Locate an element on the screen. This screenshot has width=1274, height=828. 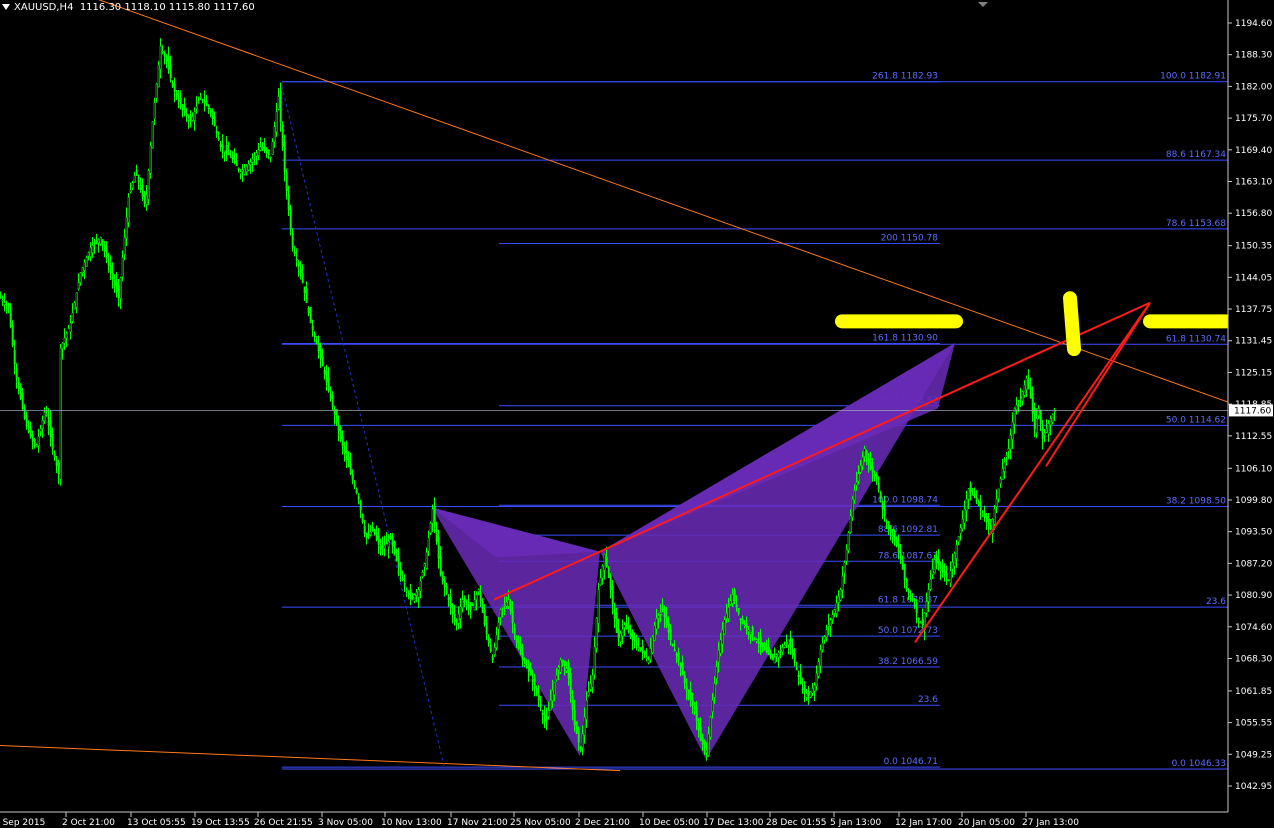
fib-level-label: 161.8 1130.90 is located at coordinates (905, 338).